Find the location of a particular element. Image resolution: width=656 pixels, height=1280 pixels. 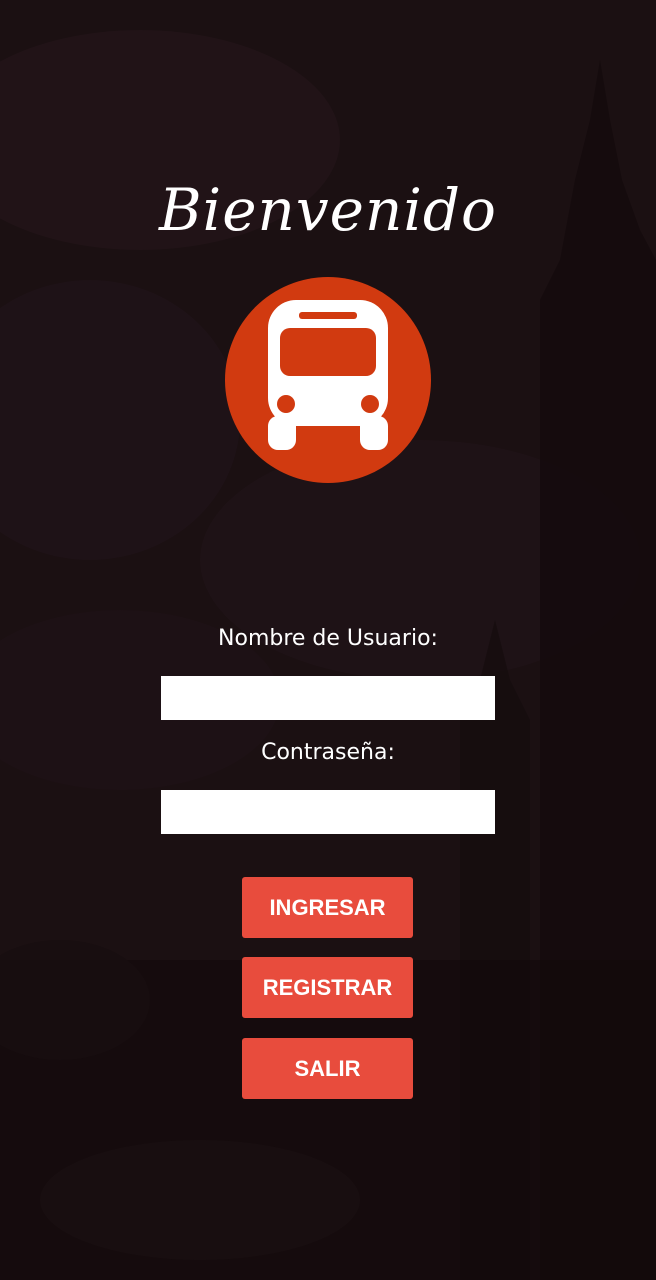

username-input is located at coordinates (328, 698).